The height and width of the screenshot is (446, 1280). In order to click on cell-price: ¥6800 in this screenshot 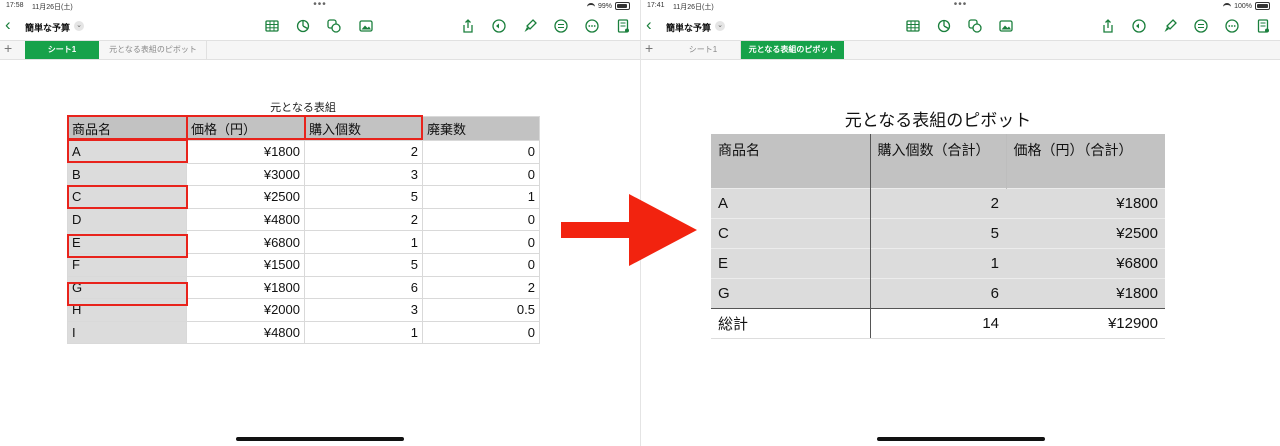, I will do `click(245, 242)`.